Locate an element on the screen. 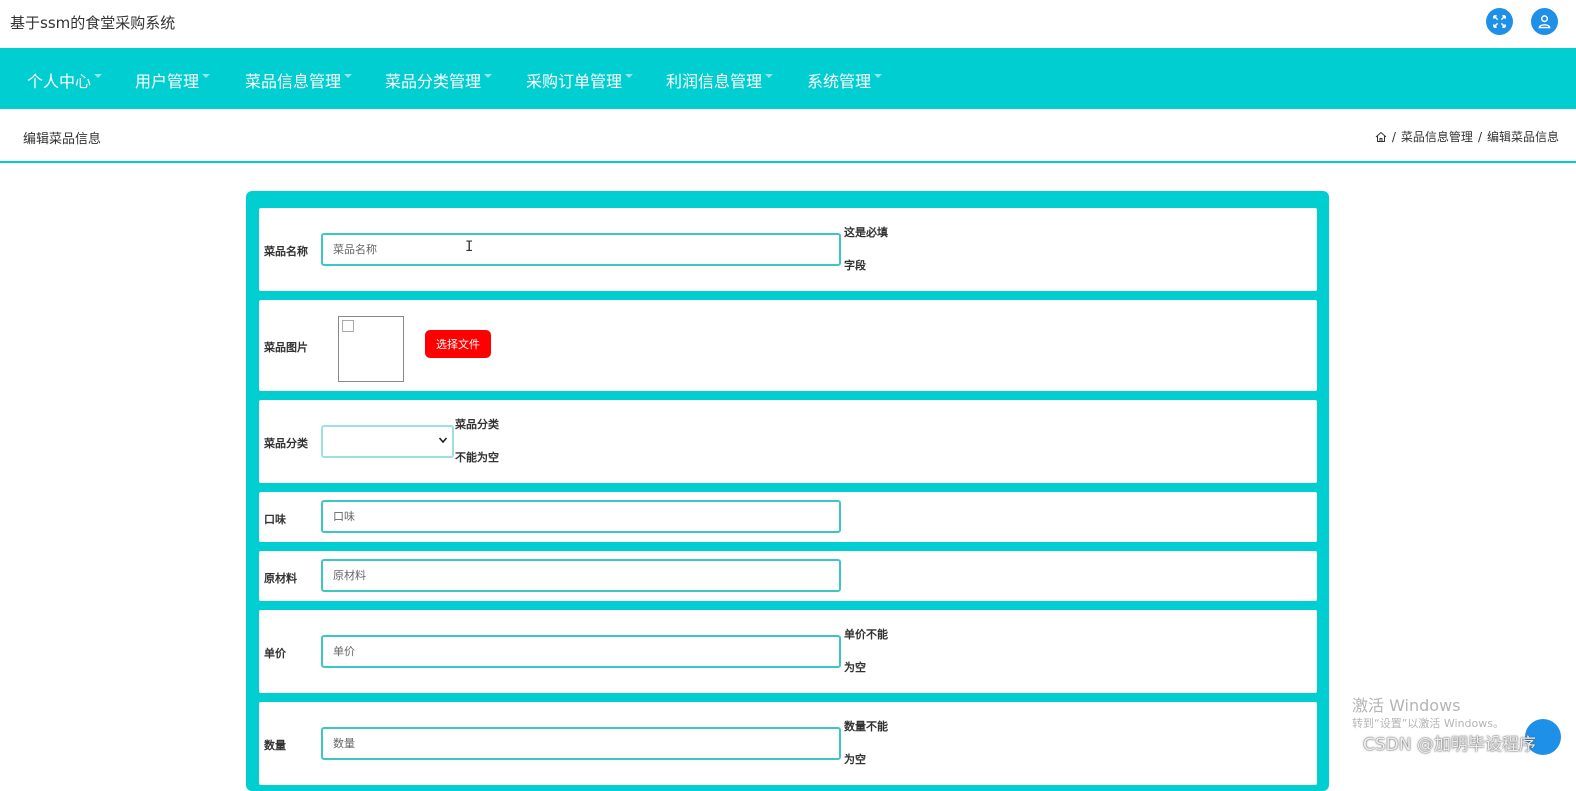 This screenshot has height=791, width=1576. material-input is located at coordinates (581, 575).